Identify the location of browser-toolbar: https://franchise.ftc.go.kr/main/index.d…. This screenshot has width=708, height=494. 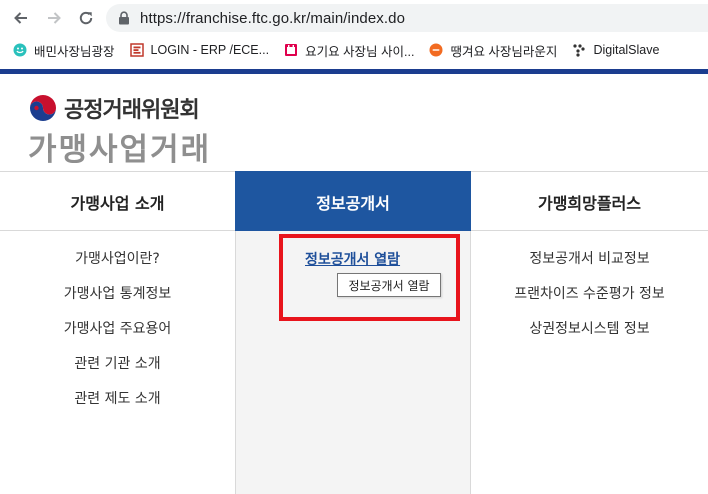
(354, 18).